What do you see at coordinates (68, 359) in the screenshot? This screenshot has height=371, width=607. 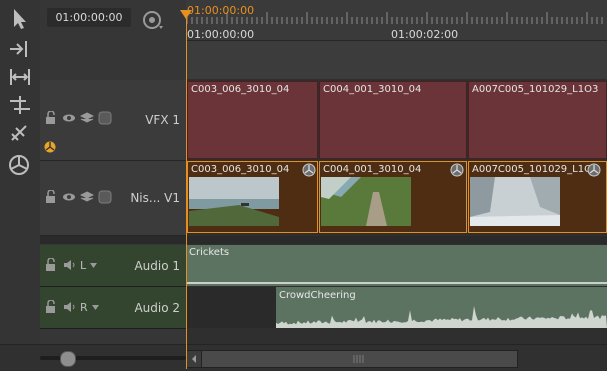 I see `zoom-slider-thumb` at bounding box center [68, 359].